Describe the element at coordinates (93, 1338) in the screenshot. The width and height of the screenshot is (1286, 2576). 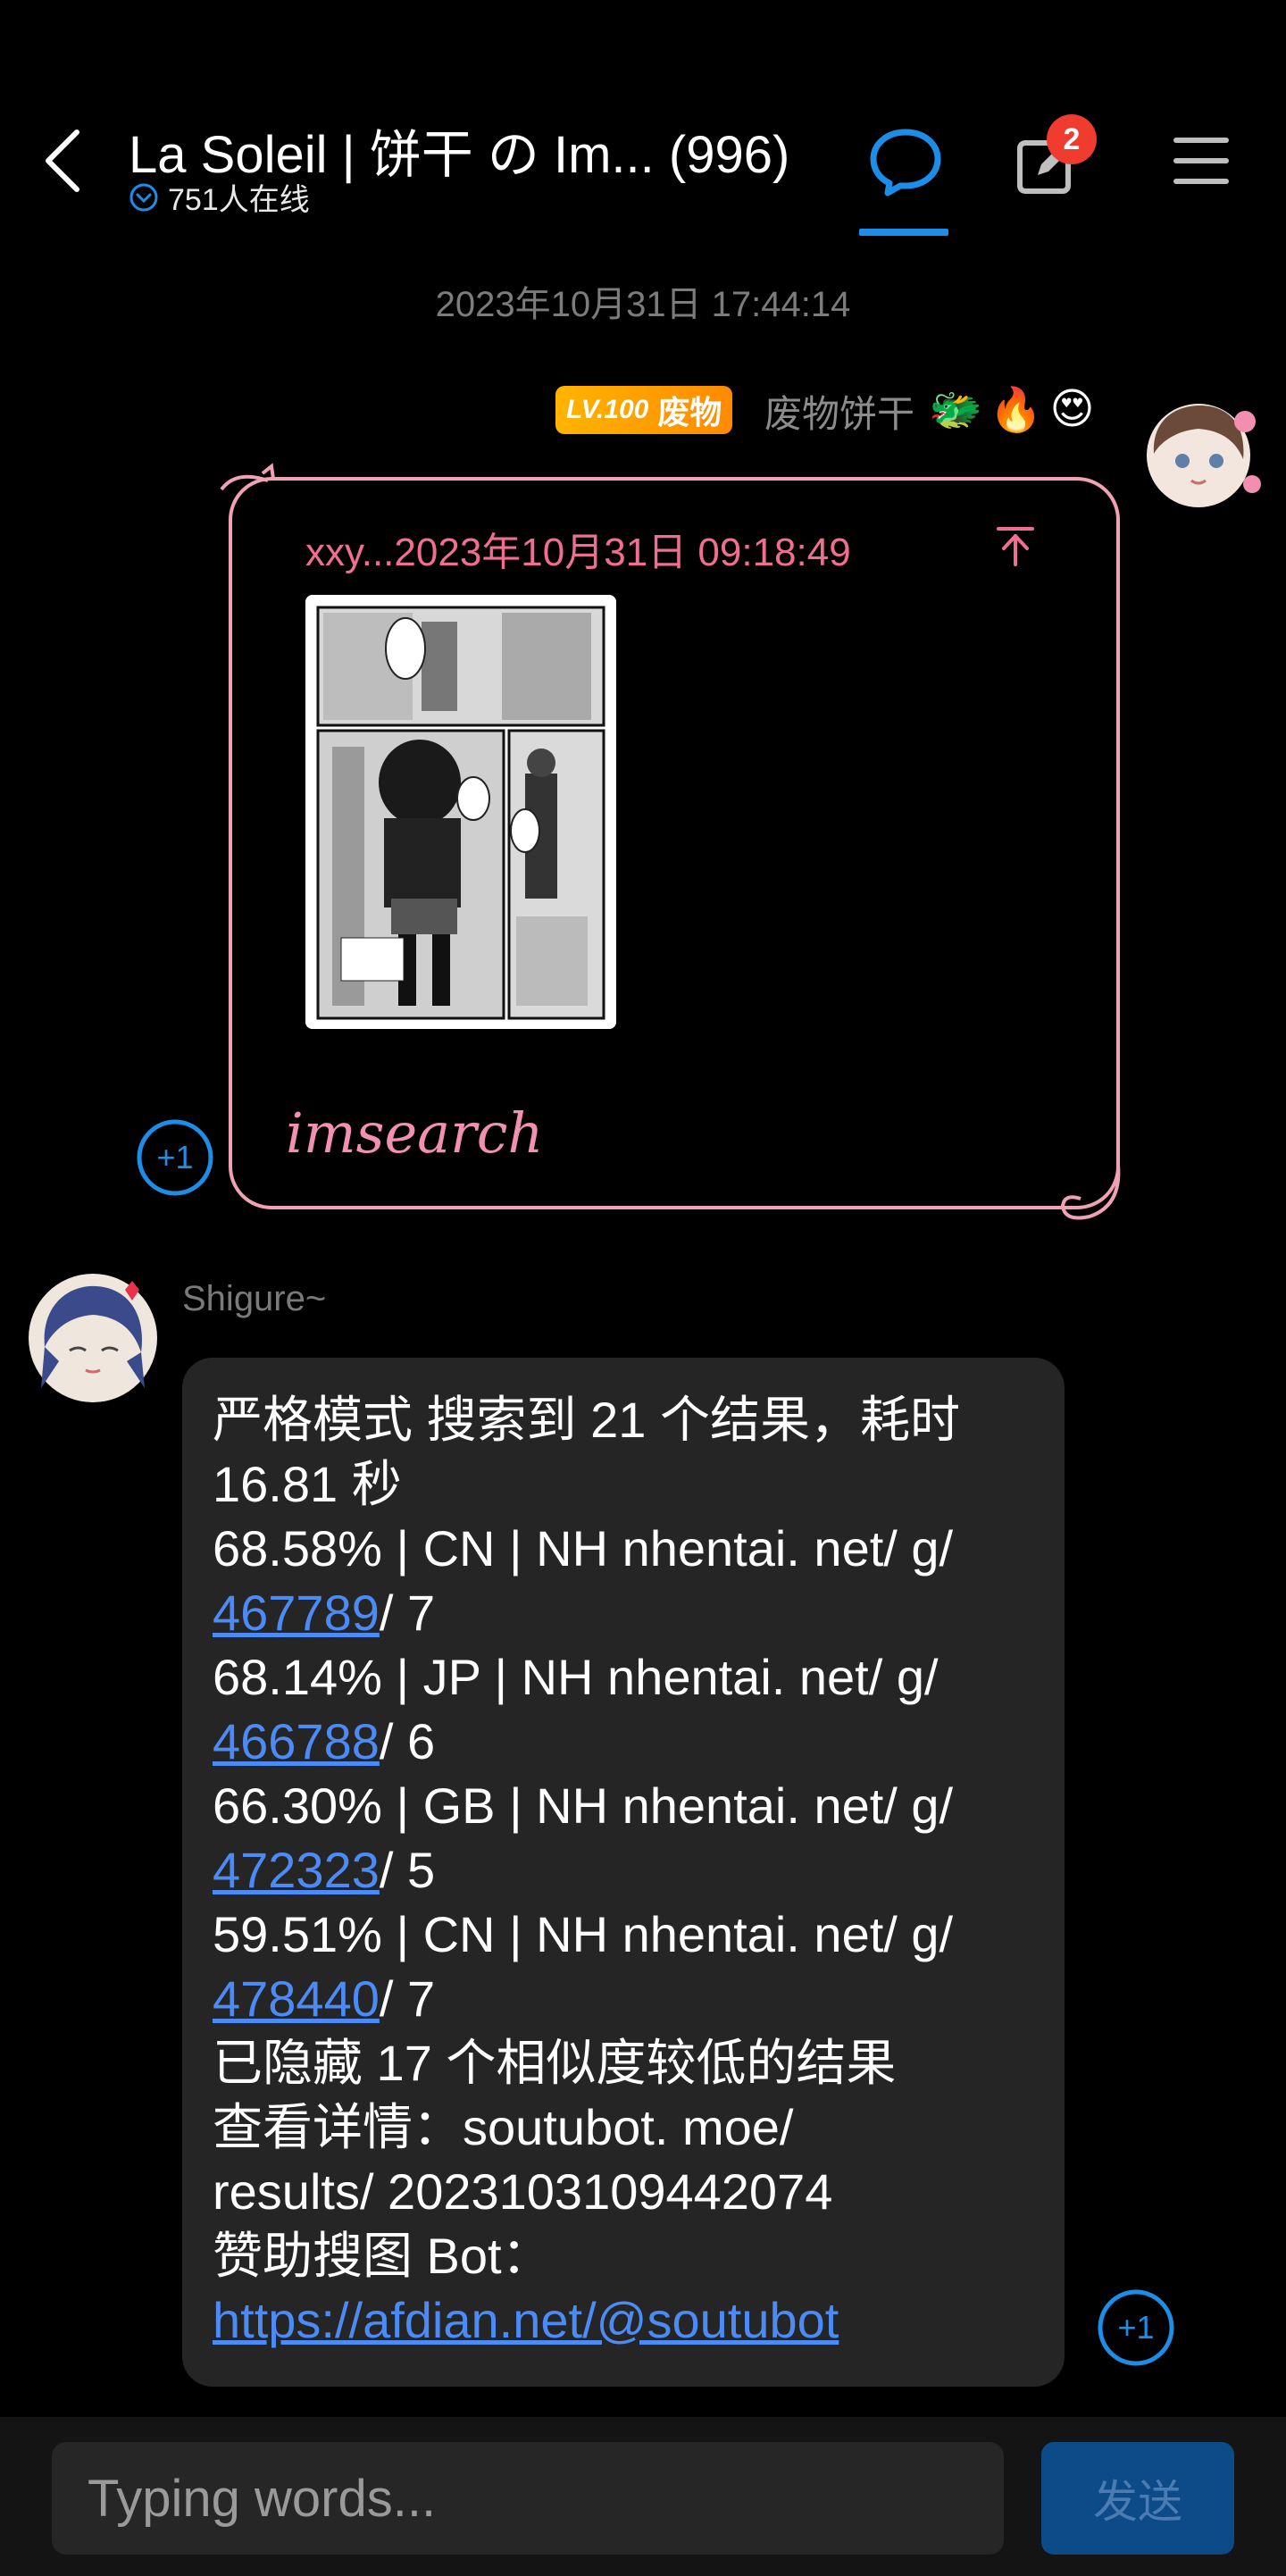
I see `bot-avatar` at that location.